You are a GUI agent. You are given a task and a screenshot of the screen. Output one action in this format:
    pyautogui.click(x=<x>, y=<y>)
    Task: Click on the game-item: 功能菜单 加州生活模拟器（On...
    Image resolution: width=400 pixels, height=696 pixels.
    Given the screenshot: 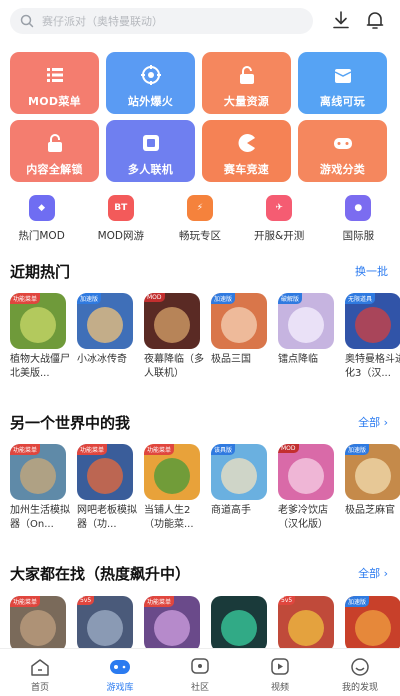 What is the action you would take?
    pyautogui.click(x=40, y=491)
    